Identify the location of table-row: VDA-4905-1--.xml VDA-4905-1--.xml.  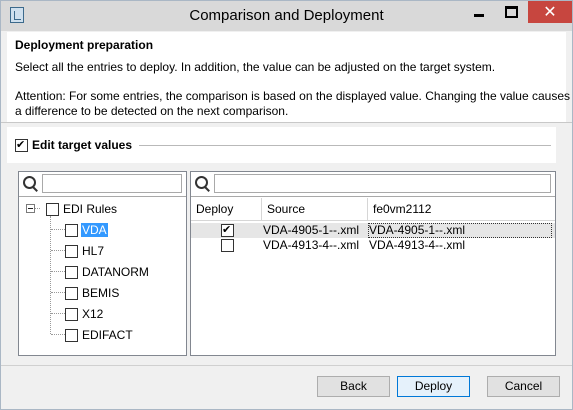
(373, 230).